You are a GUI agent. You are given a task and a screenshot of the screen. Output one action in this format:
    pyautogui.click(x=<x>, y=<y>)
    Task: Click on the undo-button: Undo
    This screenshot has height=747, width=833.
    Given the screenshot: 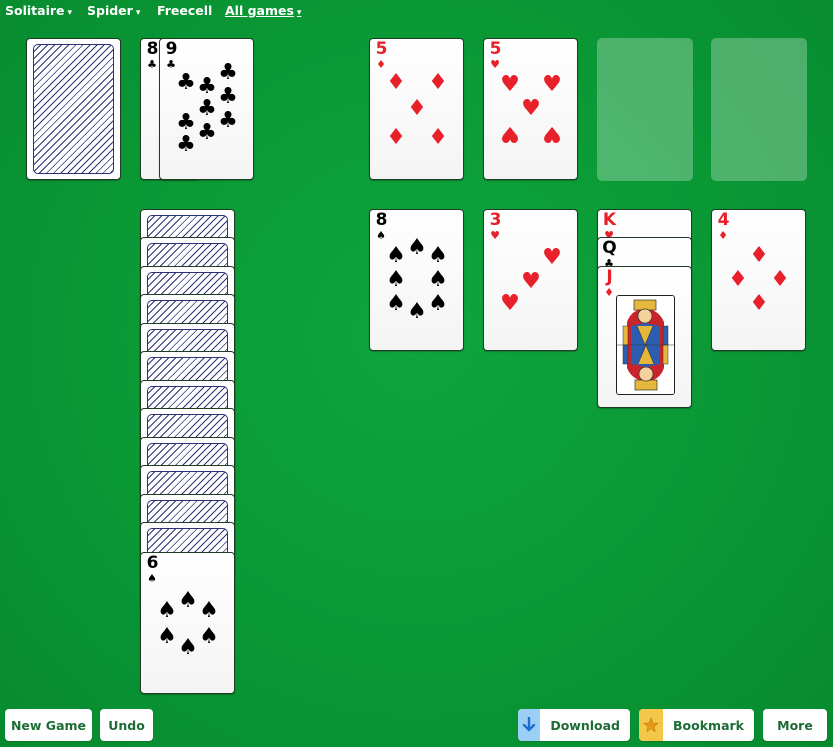 What is the action you would take?
    pyautogui.click(x=126, y=725)
    